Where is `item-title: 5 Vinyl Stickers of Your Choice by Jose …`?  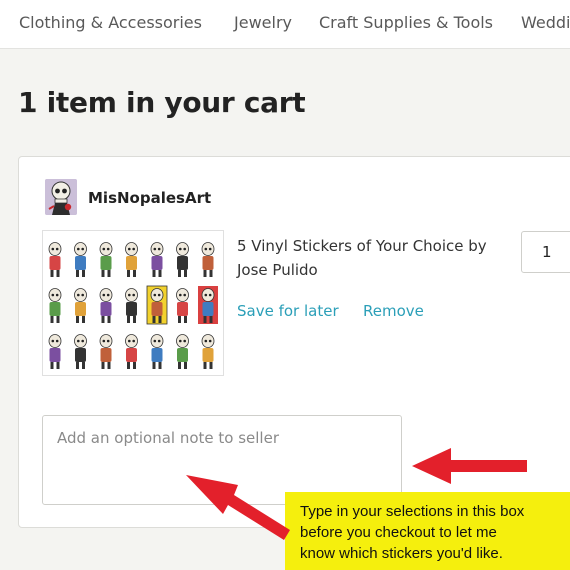 item-title: 5 Vinyl Stickers of Your Choice by Jose … is located at coordinates (367, 258).